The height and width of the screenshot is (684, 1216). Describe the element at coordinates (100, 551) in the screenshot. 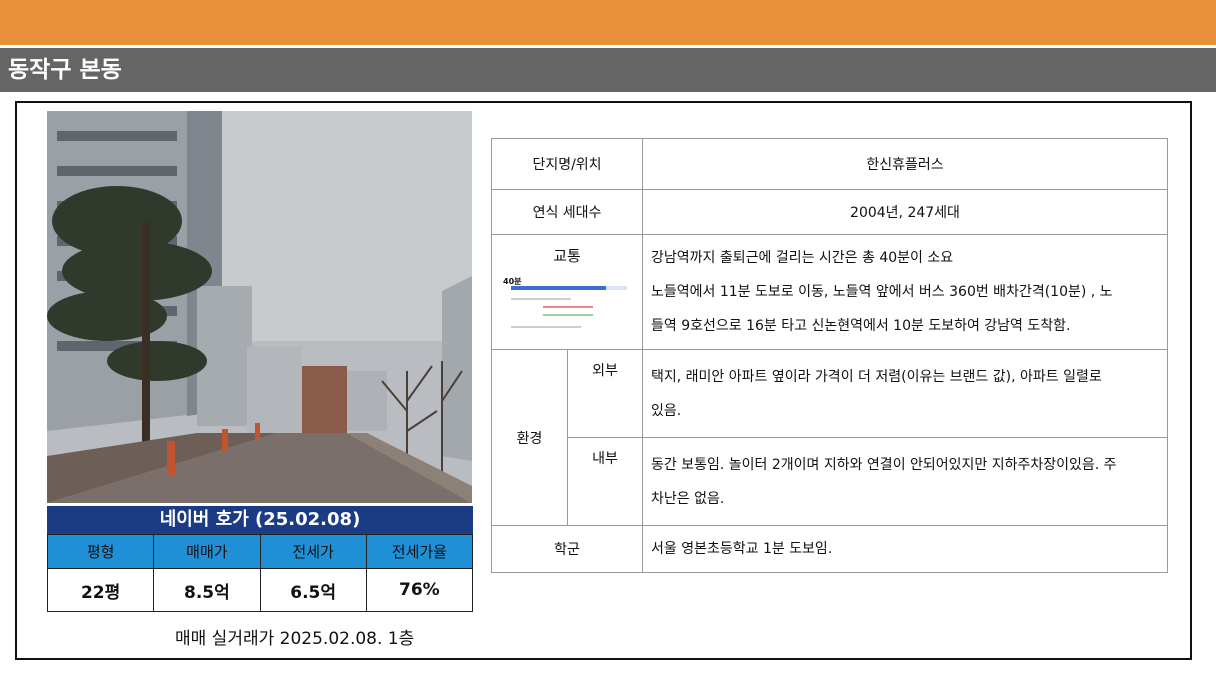

I see `header-pyeong: 평형` at that location.